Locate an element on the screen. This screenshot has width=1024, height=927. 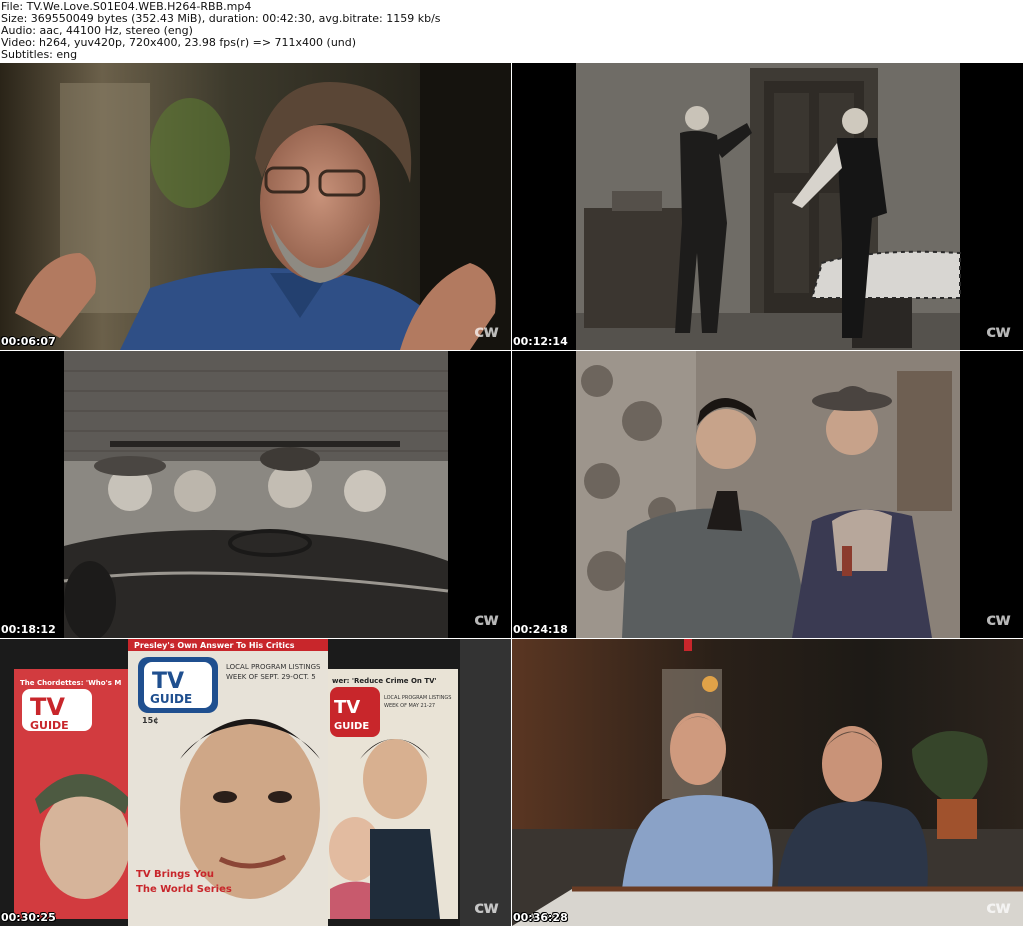
magazine-right-logo-bottom: GUIDE is located at coordinates (351, 726).